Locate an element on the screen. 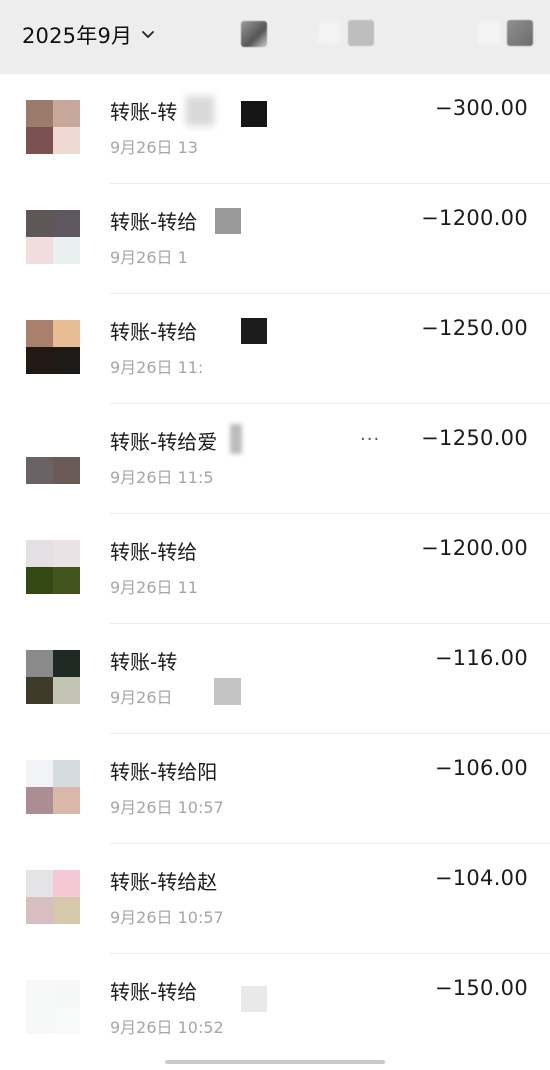  transaction-amount: −150.00 is located at coordinates (481, 988).